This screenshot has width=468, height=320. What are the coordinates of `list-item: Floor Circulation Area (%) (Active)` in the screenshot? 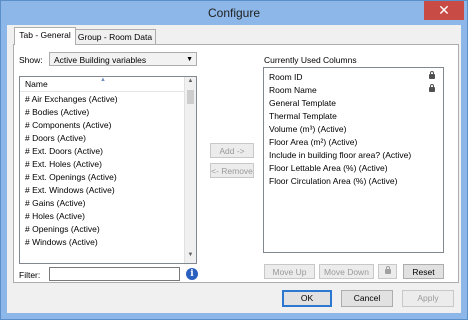 It's located at (353, 181).